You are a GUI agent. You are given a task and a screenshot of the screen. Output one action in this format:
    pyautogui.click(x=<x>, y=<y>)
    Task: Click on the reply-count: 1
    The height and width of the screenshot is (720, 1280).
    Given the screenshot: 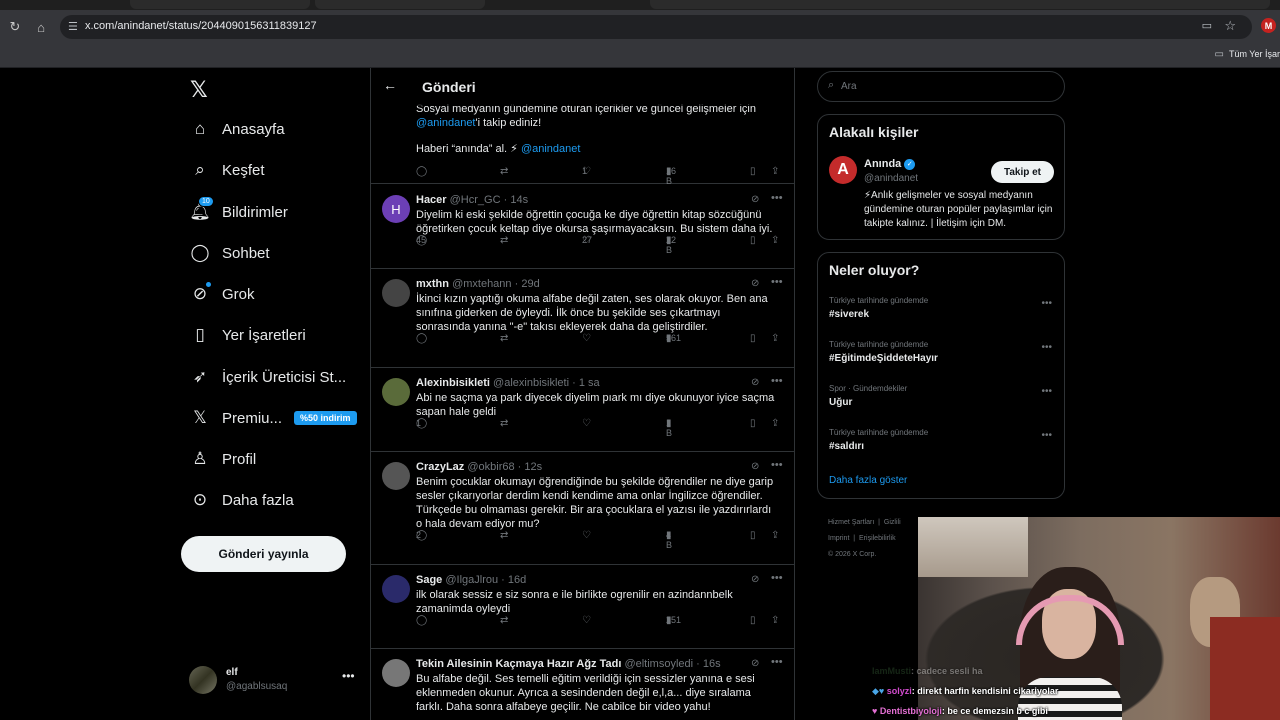 What is the action you would take?
    pyautogui.click(x=419, y=423)
    